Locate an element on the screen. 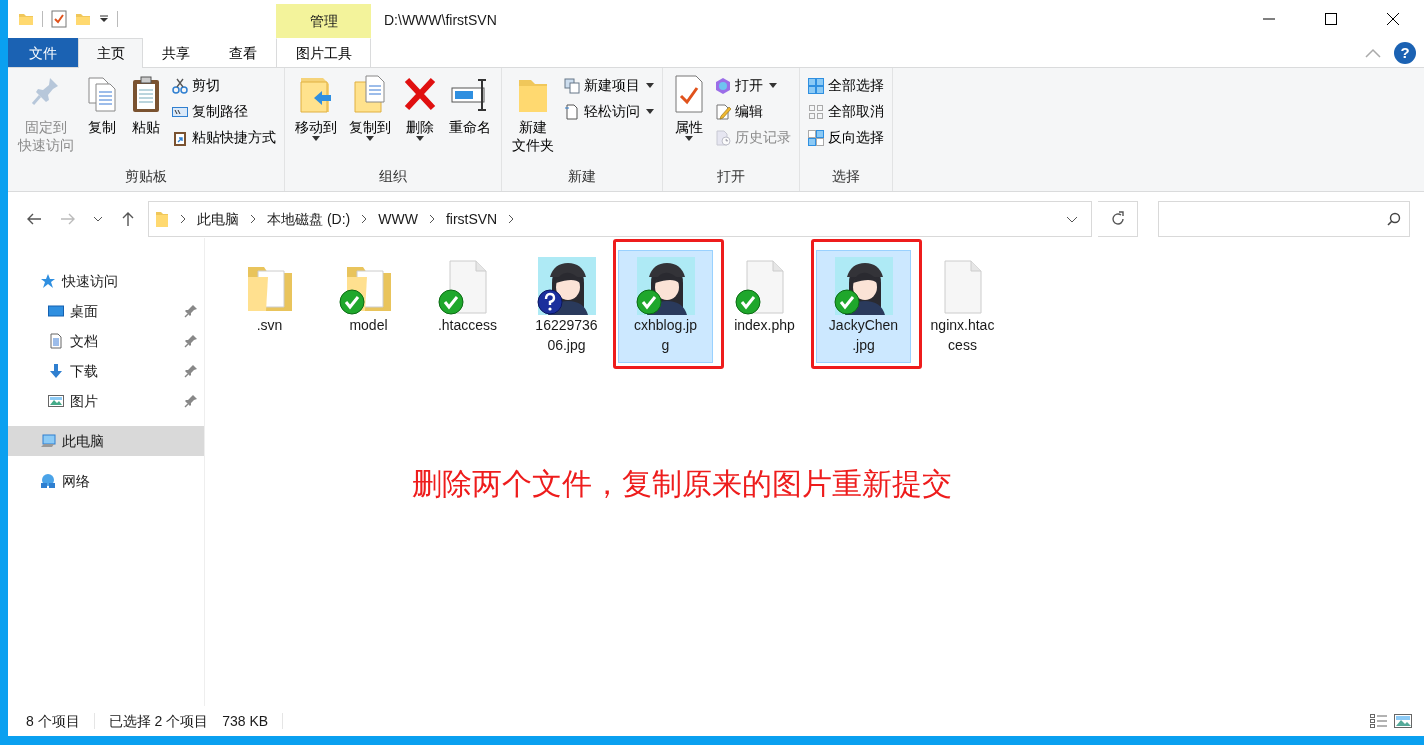 Image resolution: width=1424 pixels, height=745 pixels. desktop-icon is located at coordinates (56, 311).